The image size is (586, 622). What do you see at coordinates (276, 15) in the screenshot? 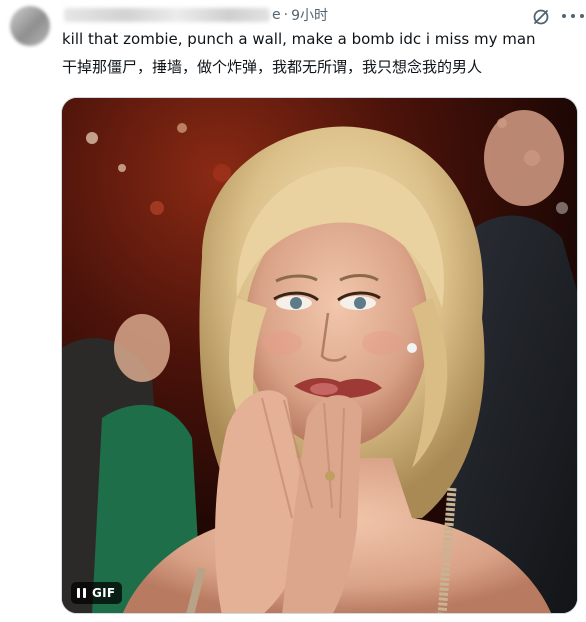
I see `handle-fragment: e` at bounding box center [276, 15].